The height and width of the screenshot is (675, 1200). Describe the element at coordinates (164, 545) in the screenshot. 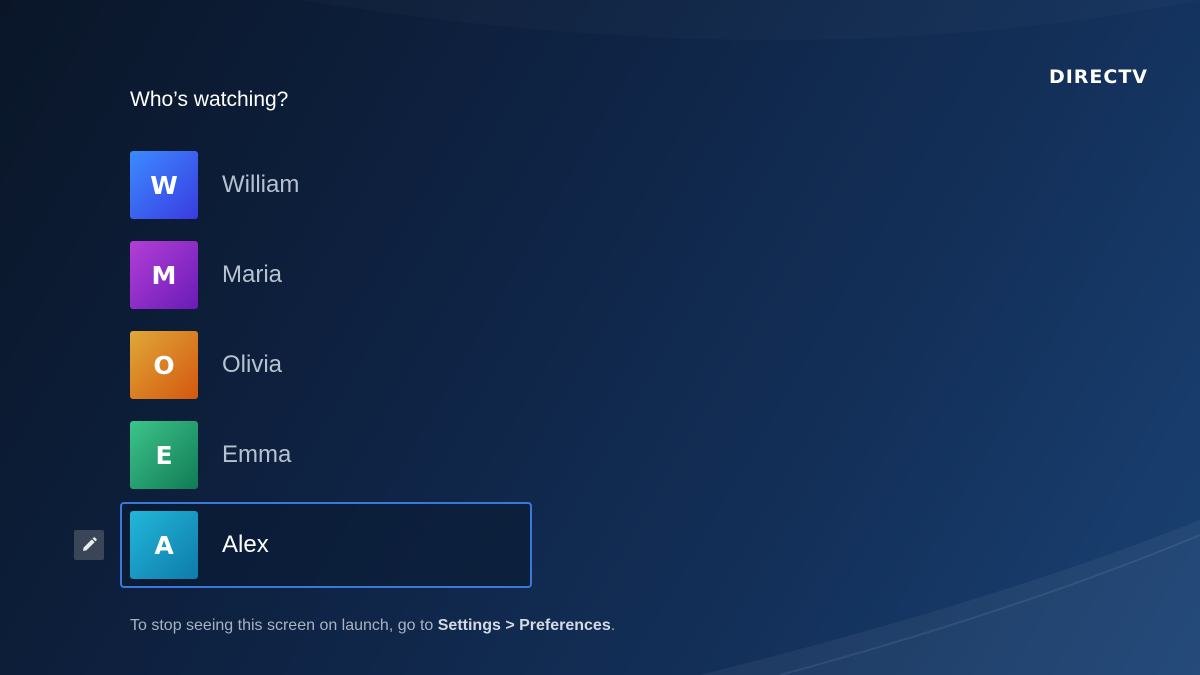

I see `profile-avatar: A` at that location.